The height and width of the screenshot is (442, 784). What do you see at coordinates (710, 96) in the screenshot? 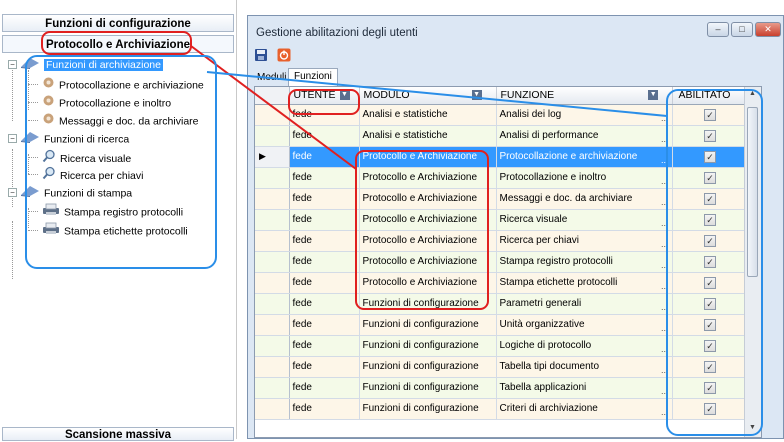
I see `column-abilitato-header: ABILITATO` at bounding box center [710, 96].